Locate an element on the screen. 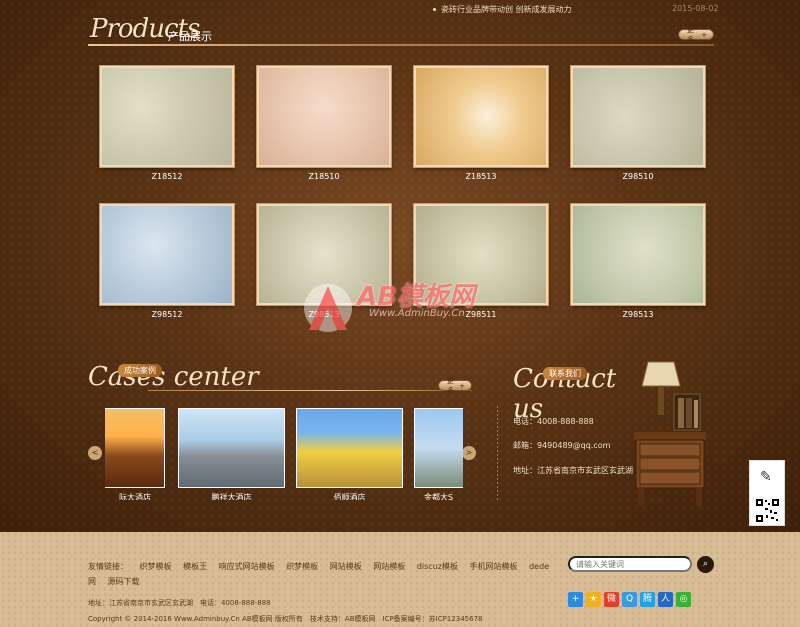 This screenshot has width=800, height=627. products-more-label: 更多 is located at coordinates (690, 34).